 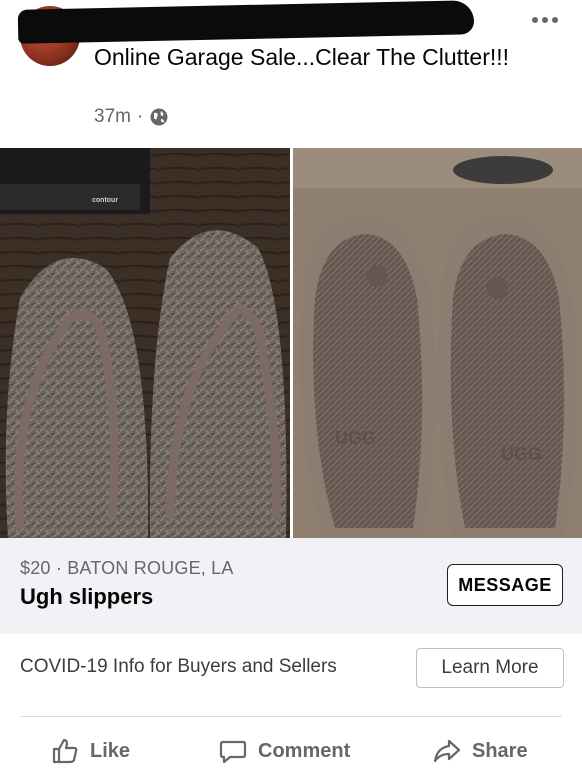 What do you see at coordinates (87, 596) in the screenshot?
I see `listing-title: Ugh slippers` at bounding box center [87, 596].